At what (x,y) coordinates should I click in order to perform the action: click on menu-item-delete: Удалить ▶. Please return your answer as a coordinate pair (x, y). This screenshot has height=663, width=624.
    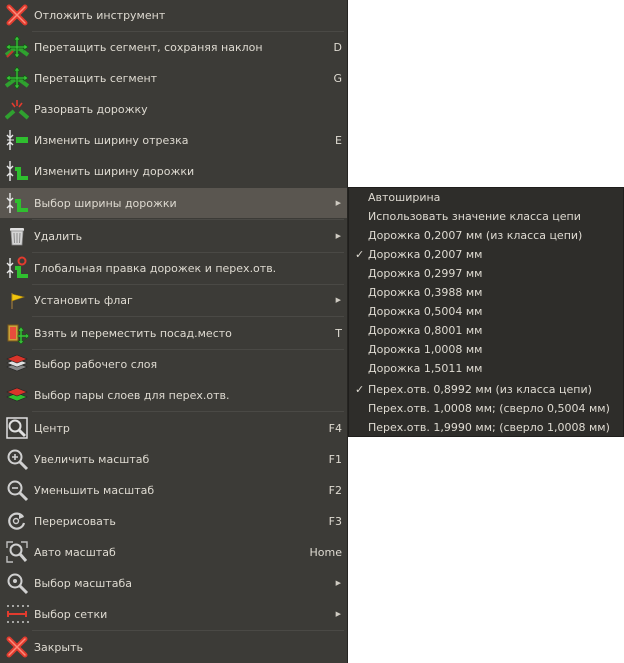
    Looking at the image, I should click on (173, 236).